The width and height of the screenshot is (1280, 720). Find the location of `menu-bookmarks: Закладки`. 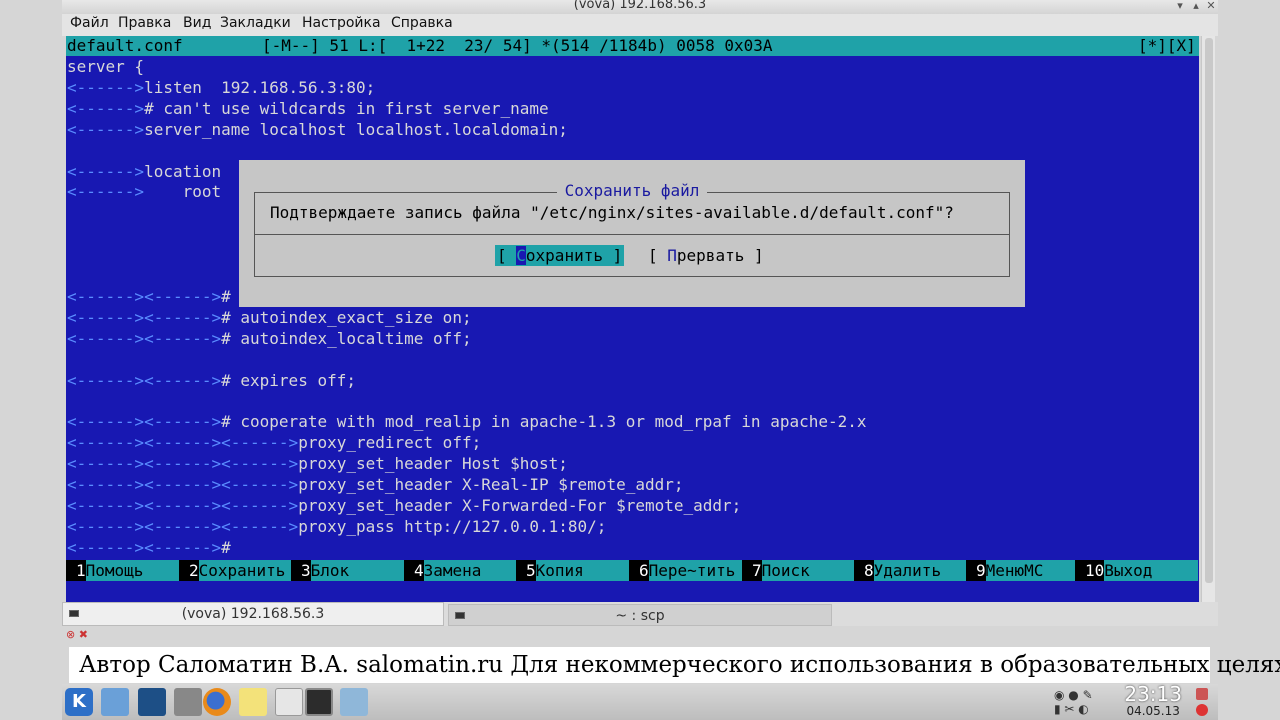

menu-bookmarks: Закладки is located at coordinates (255, 23).